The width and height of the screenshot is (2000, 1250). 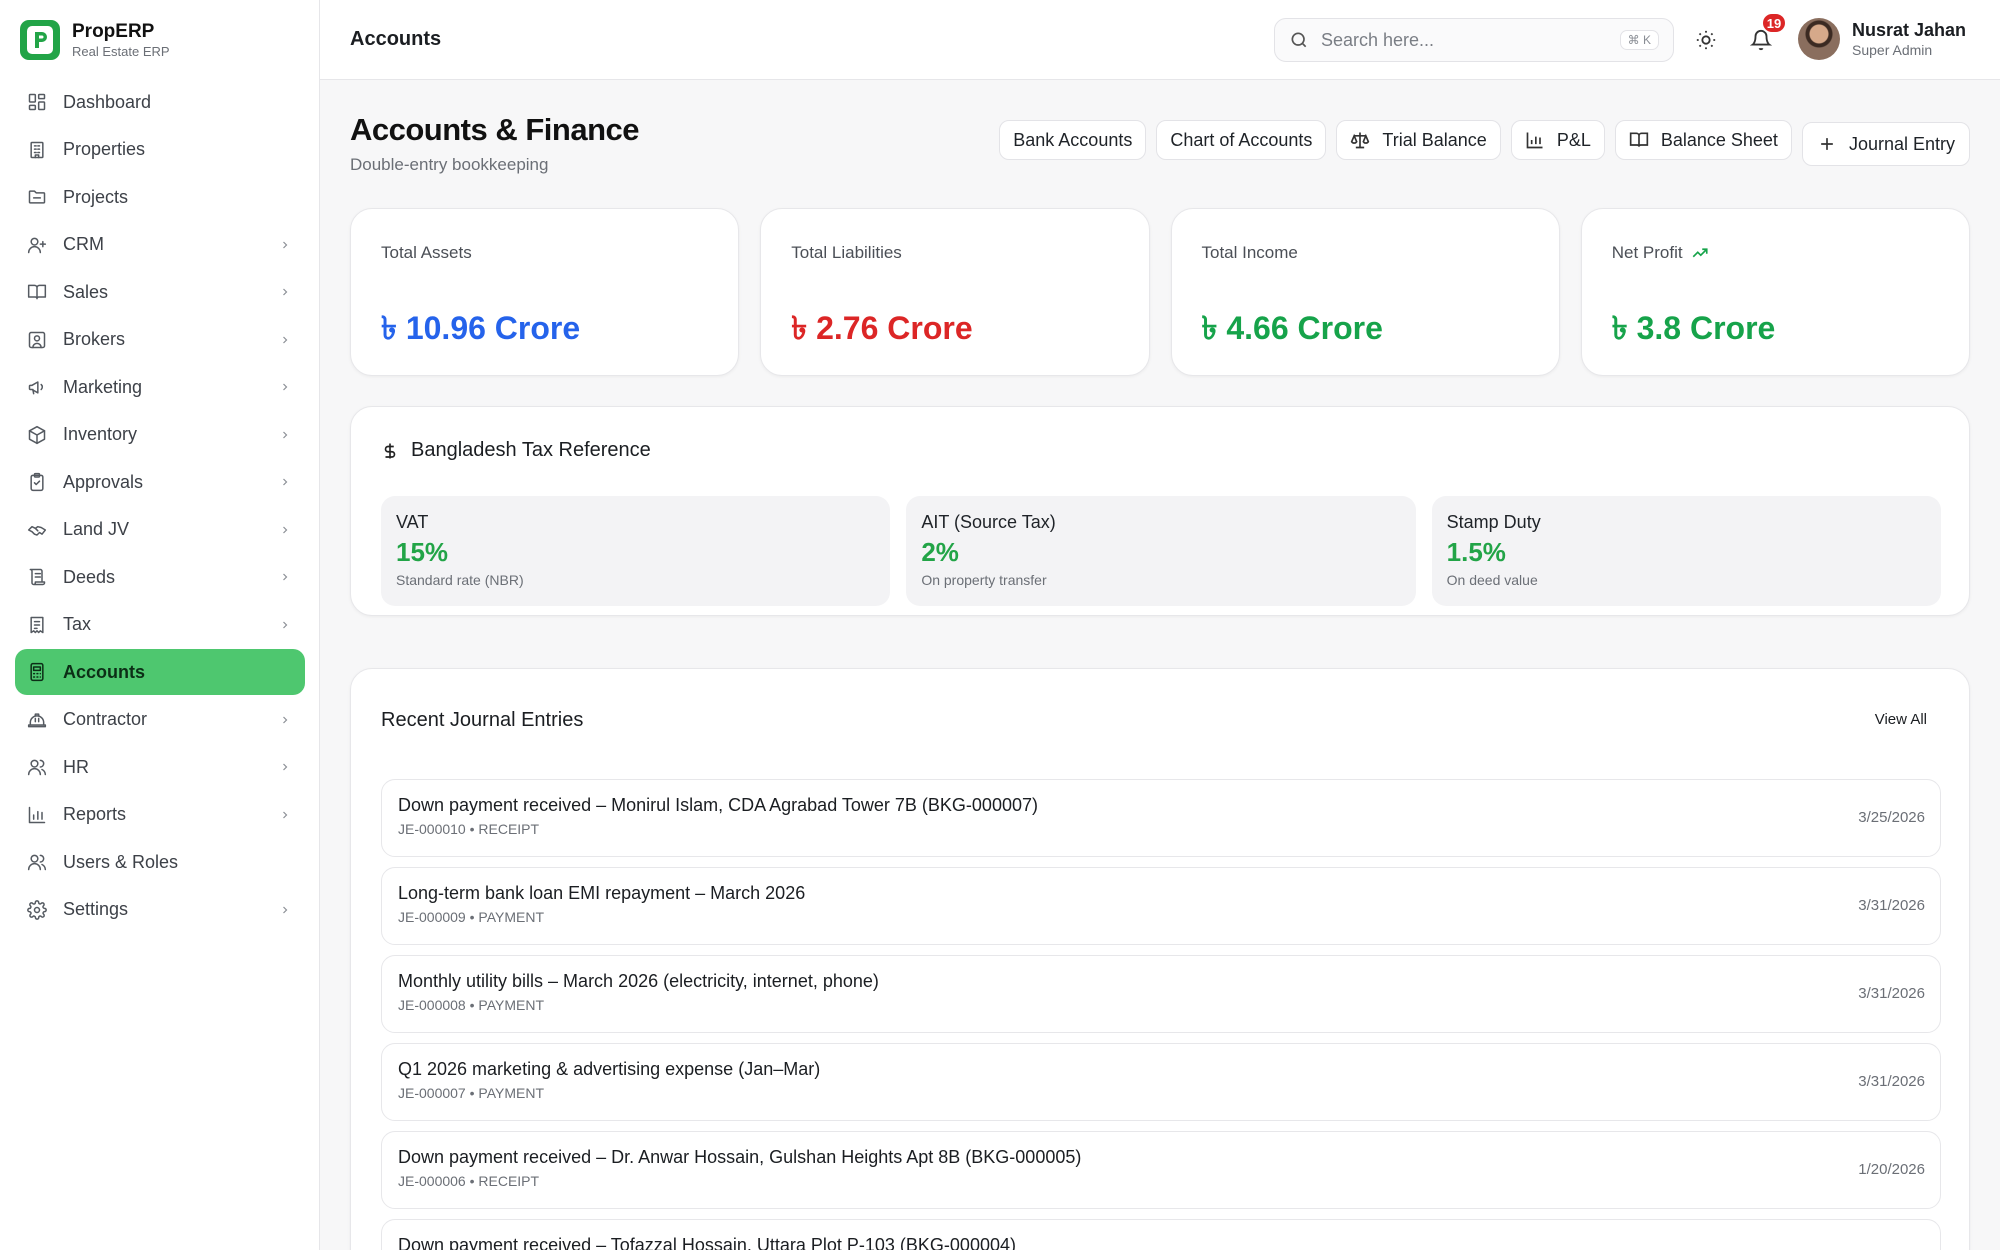 I want to click on search-box: ⌘ K, so click(x=1474, y=40).